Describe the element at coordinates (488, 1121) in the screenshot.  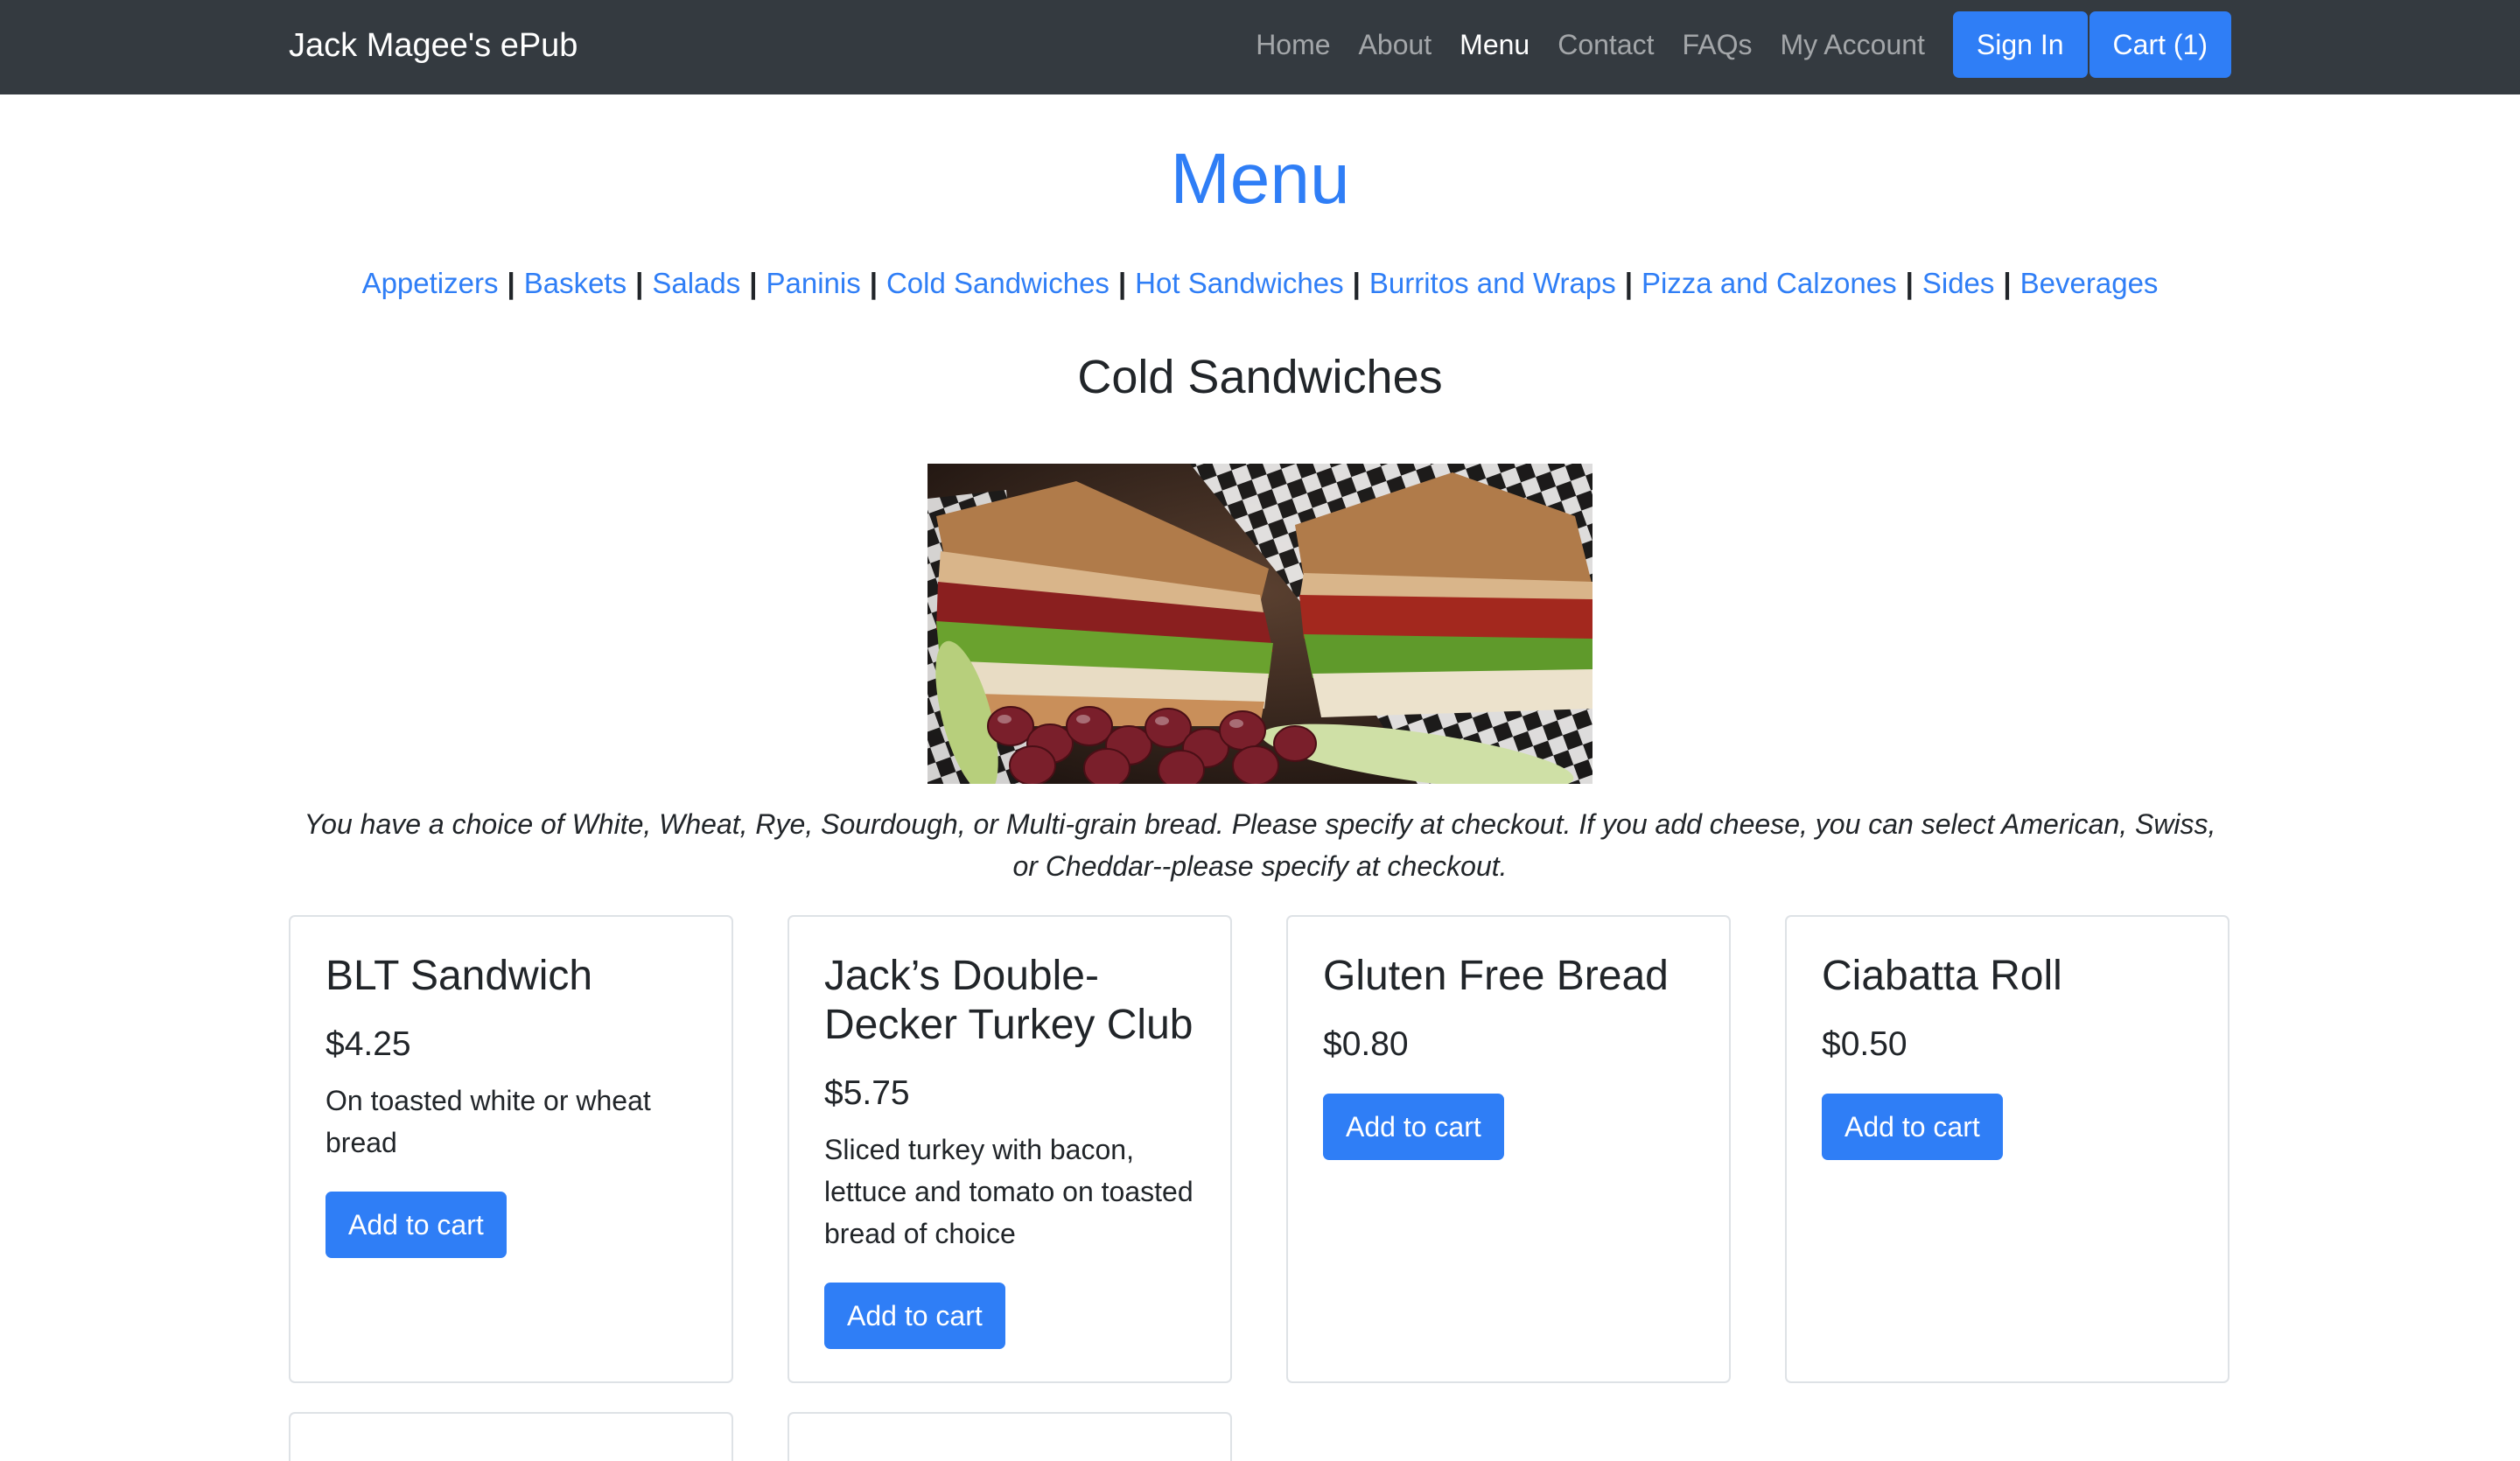
I see `item-description: On toasted white or wheat bread` at that location.